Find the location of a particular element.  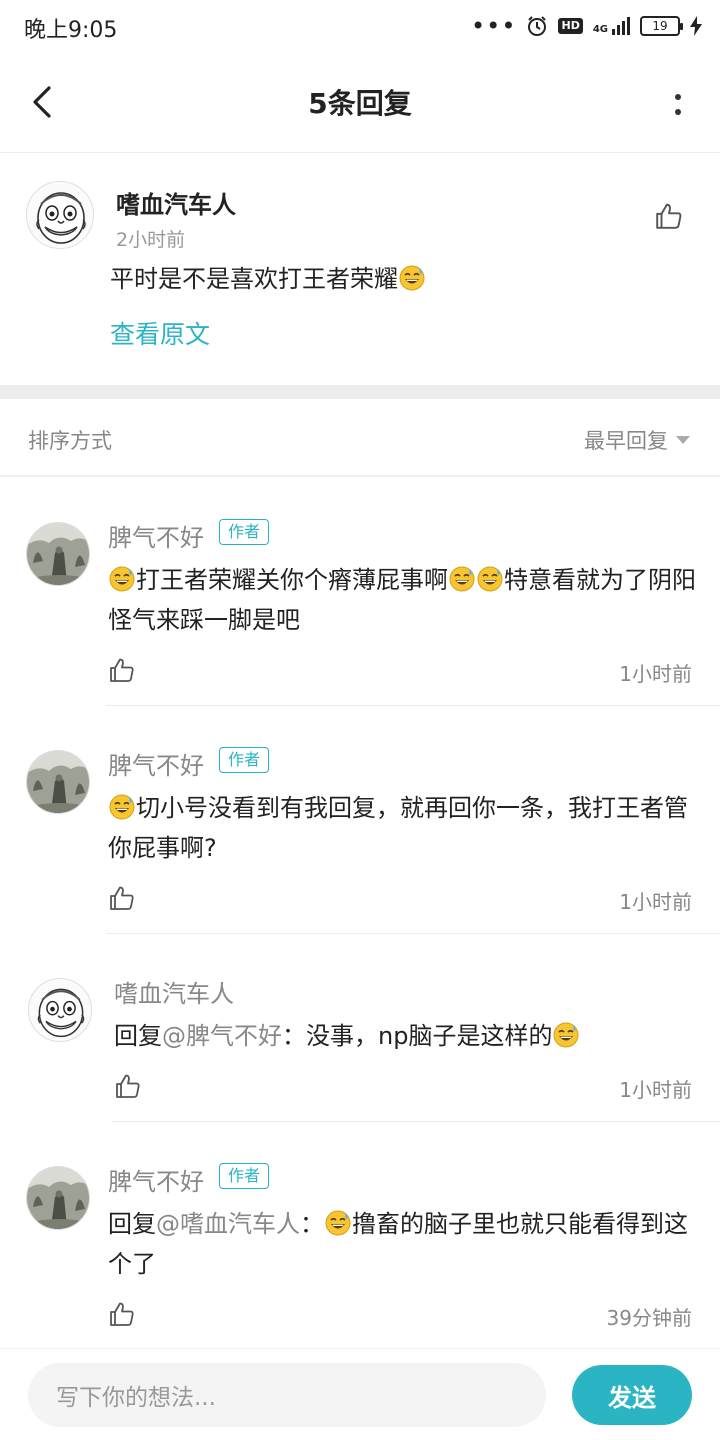

status-icons: ••• HD 4G 19 is located at coordinates (586, 26).